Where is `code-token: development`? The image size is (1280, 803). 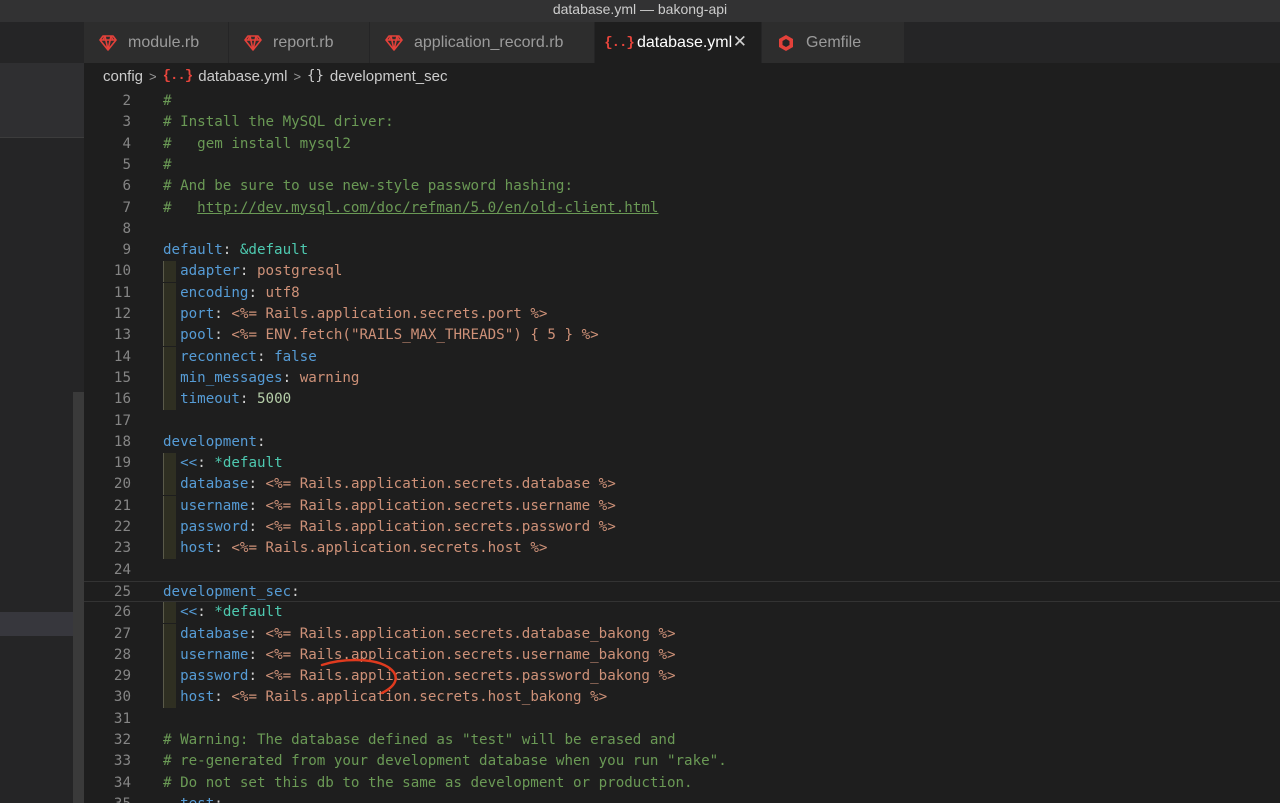 code-token: development is located at coordinates (210, 441).